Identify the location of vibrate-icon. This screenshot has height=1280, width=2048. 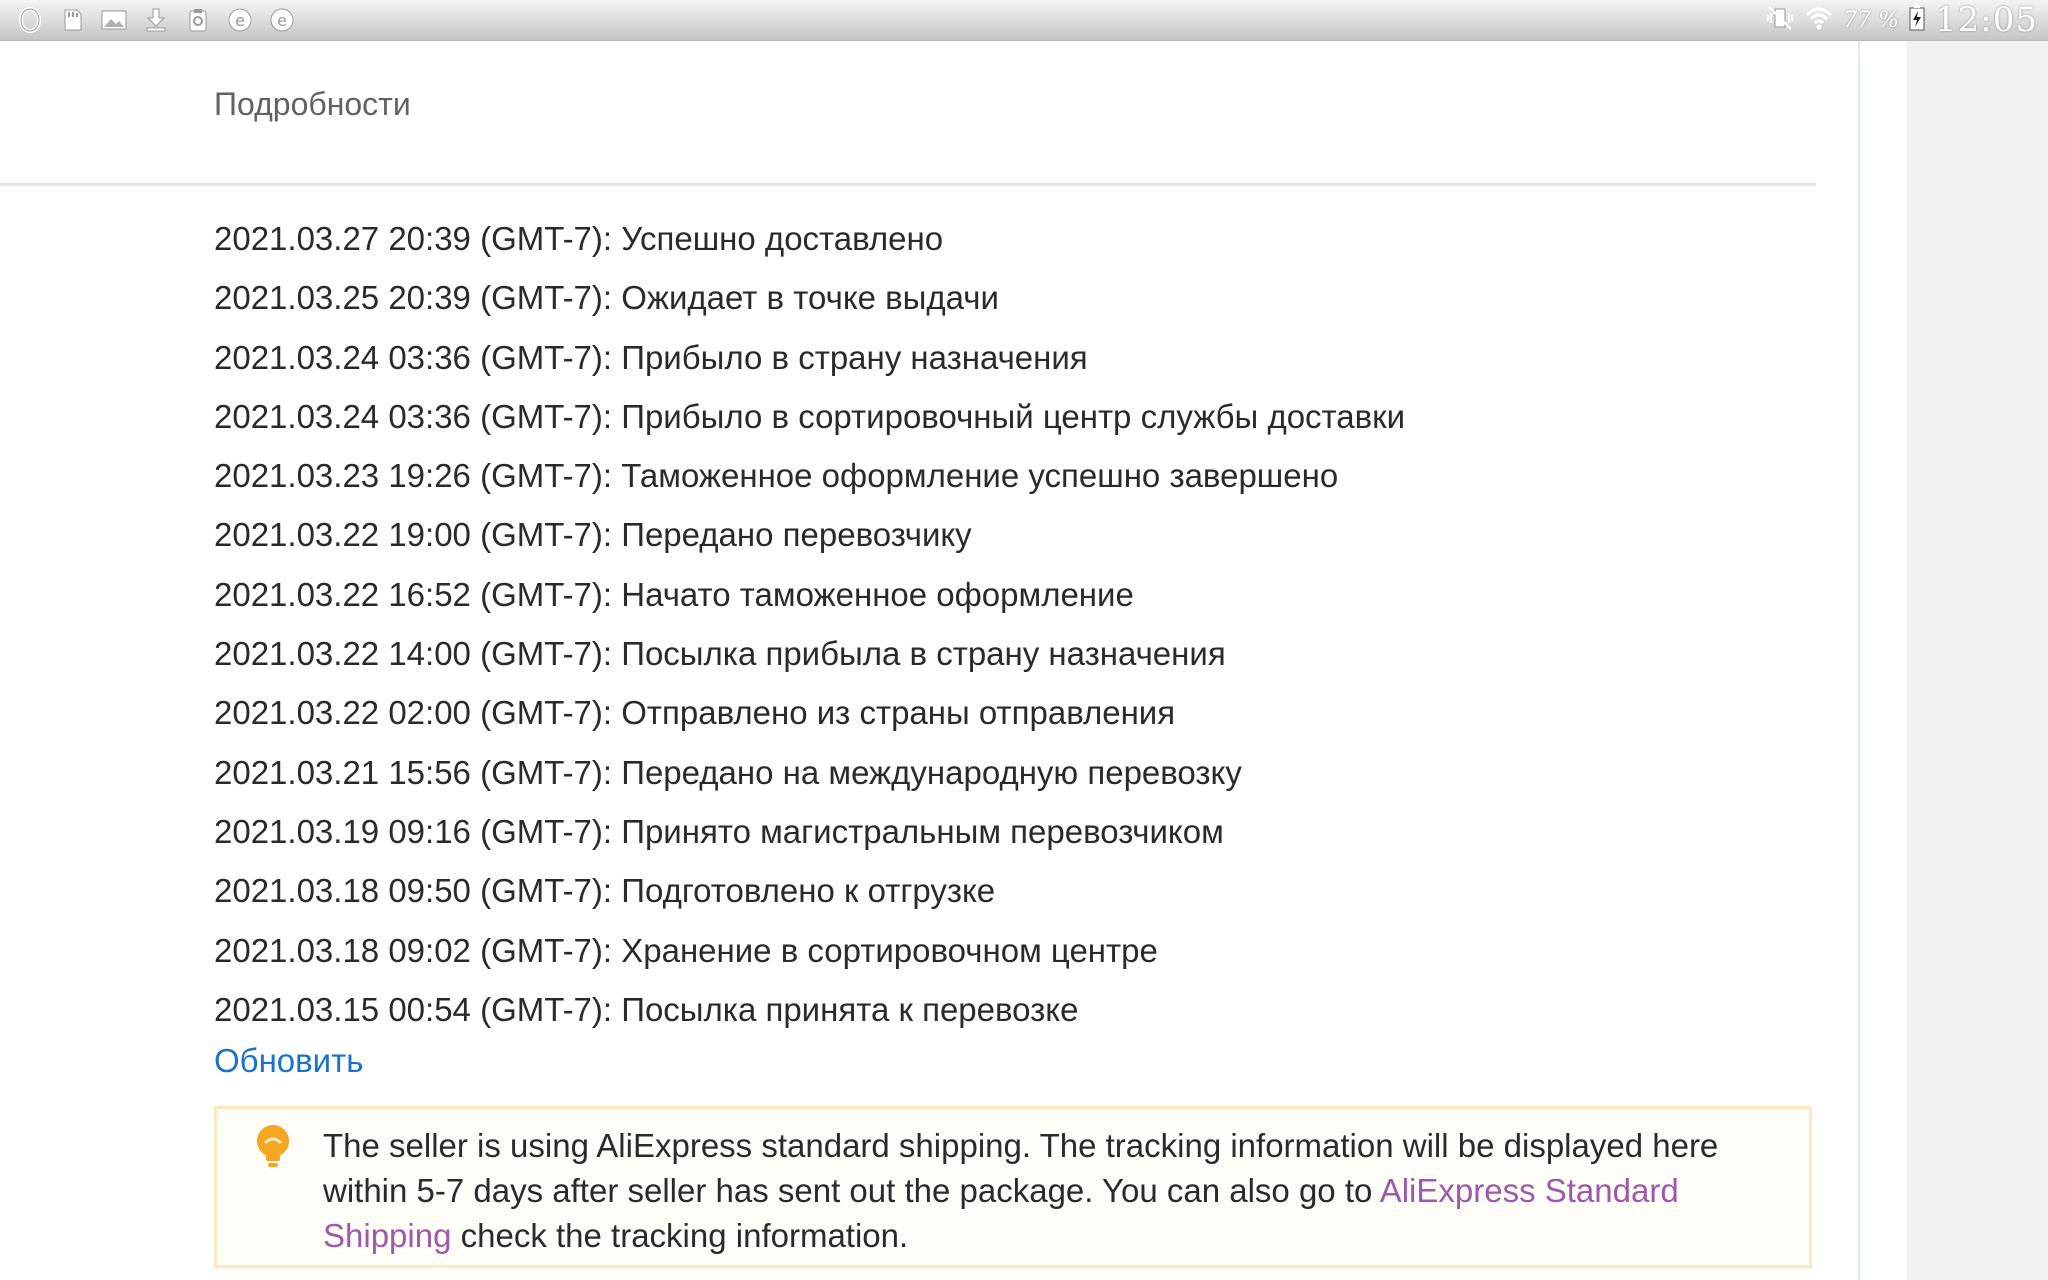
(1780, 20).